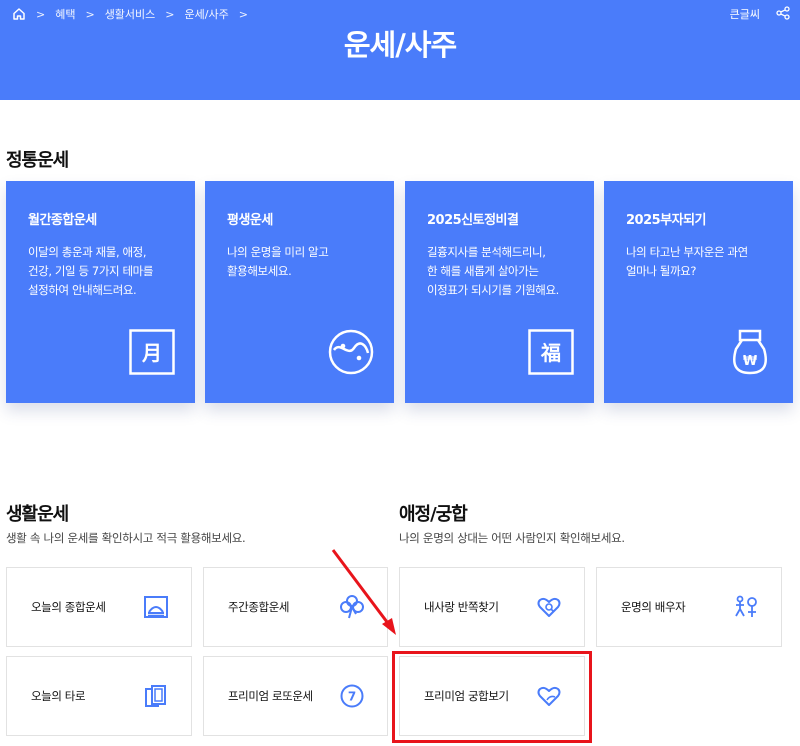  I want to click on section-title-life: 생활운세, so click(37, 514).